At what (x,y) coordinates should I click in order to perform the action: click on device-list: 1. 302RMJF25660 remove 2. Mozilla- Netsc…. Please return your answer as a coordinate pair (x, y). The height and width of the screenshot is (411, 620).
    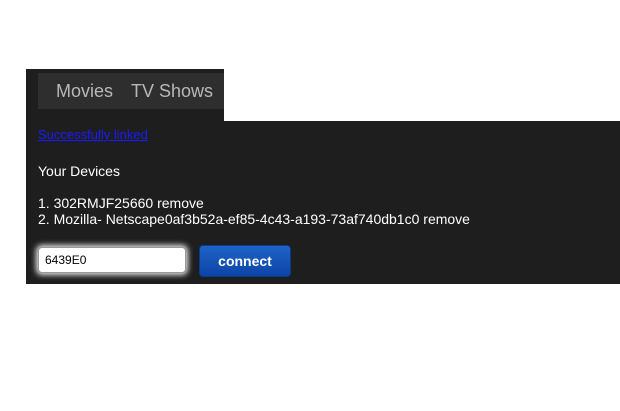
    Looking at the image, I should click on (254, 211).